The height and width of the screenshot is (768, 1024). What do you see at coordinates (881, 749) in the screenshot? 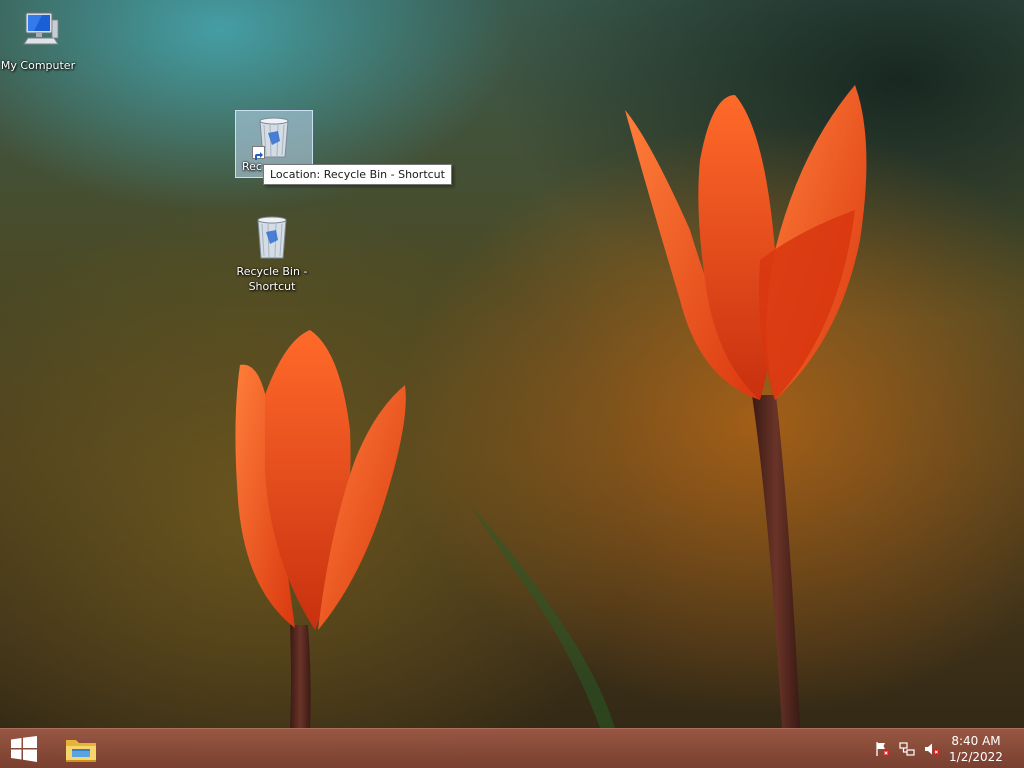
I see `action-center-flag-icon` at bounding box center [881, 749].